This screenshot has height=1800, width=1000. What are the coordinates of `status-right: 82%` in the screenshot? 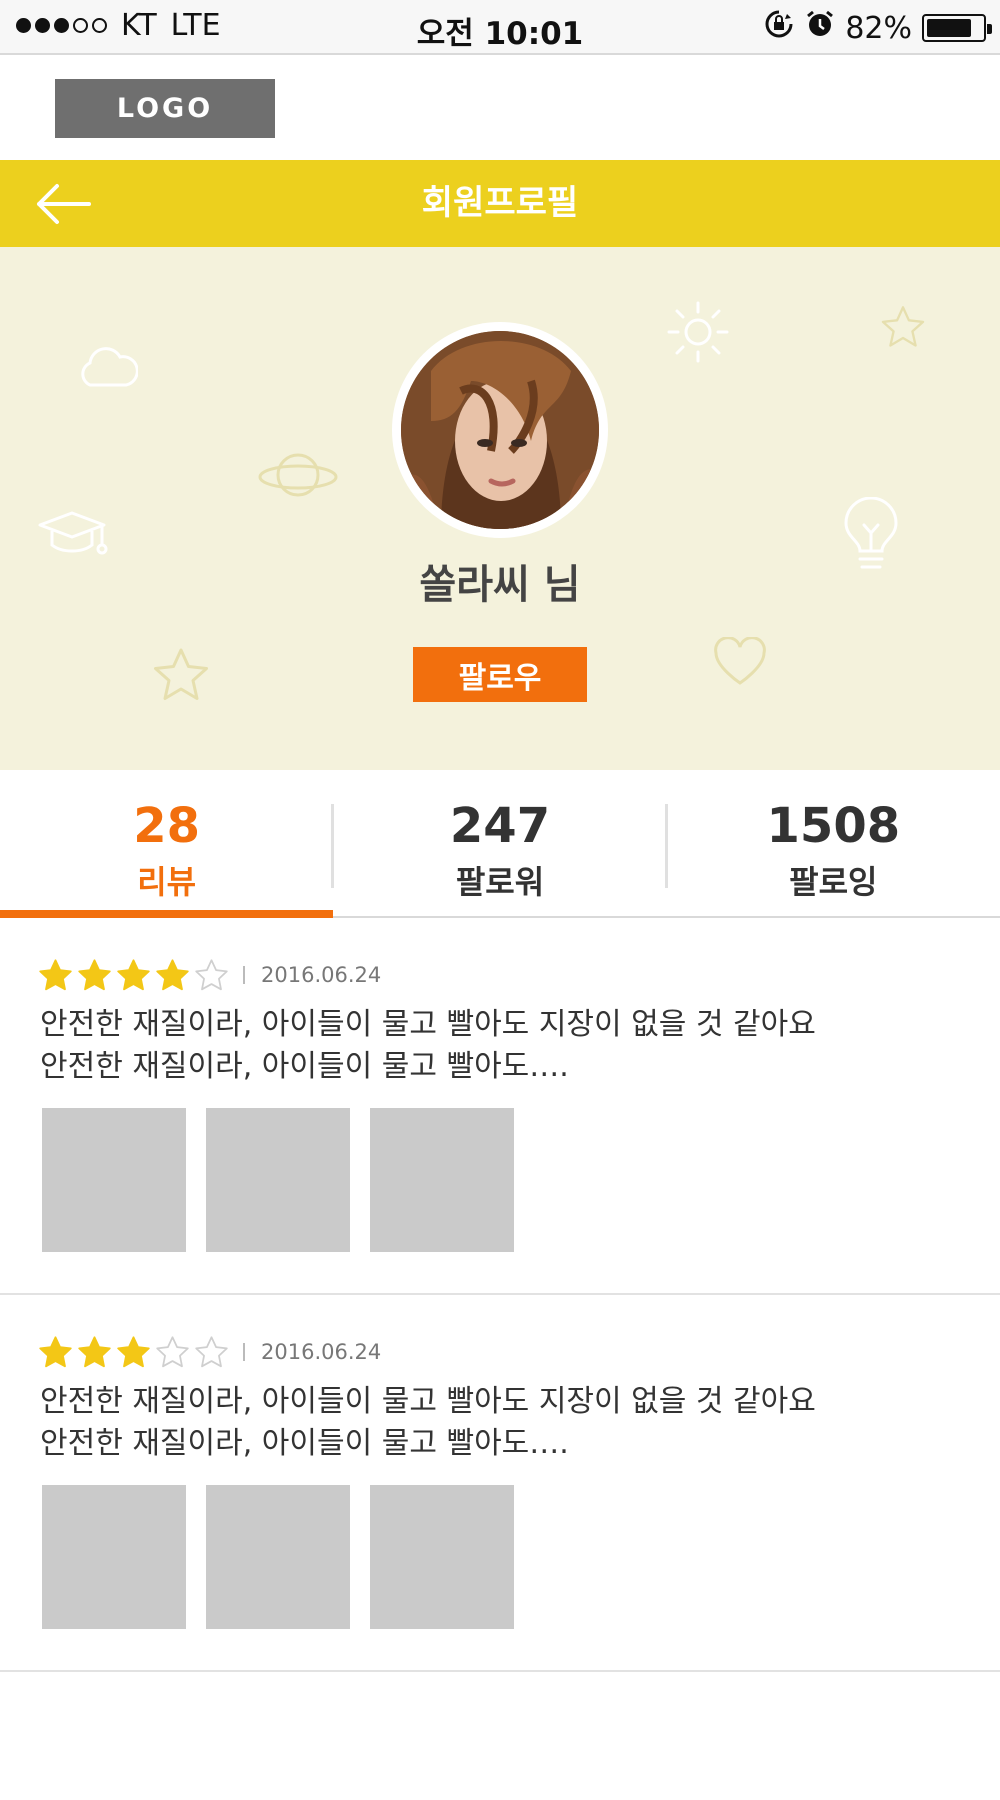 It's located at (877, 28).